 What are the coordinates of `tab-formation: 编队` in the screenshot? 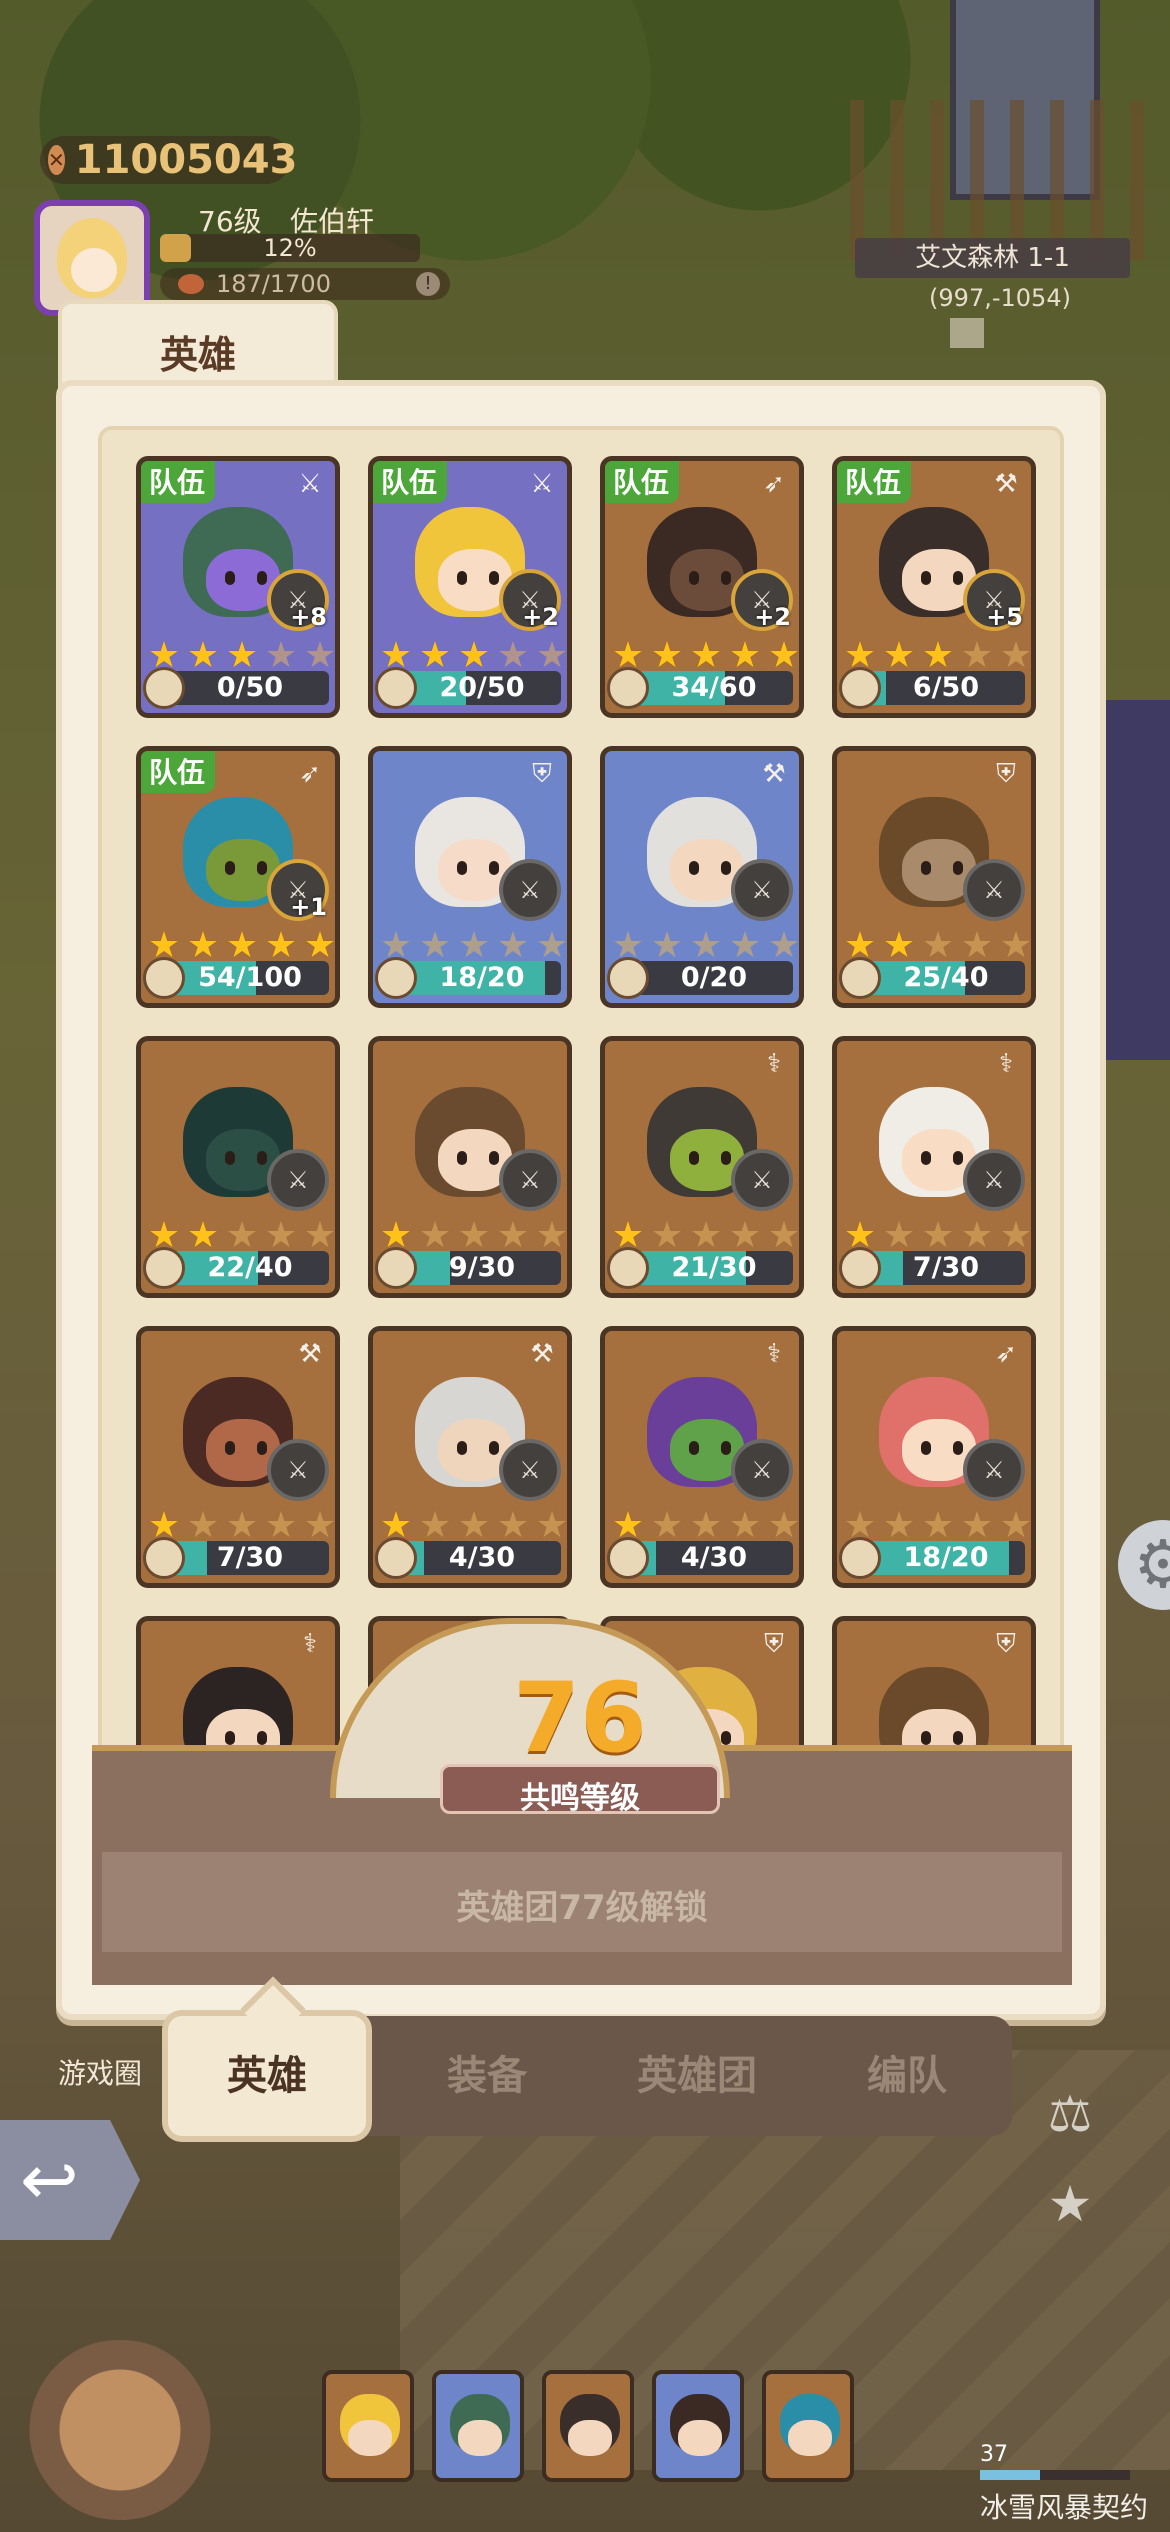 It's located at (907, 2076).